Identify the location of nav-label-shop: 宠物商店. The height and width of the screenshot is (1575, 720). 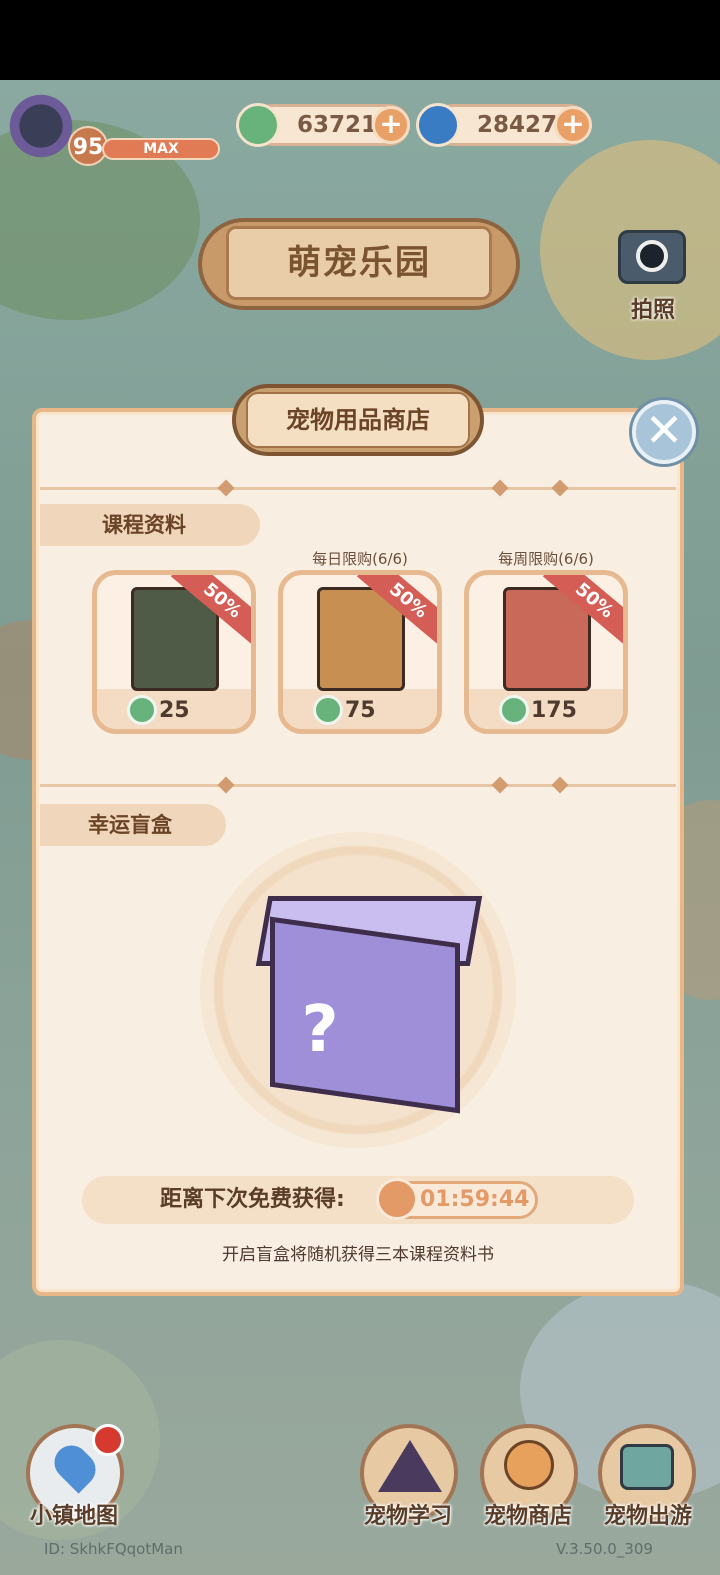
(527, 1516).